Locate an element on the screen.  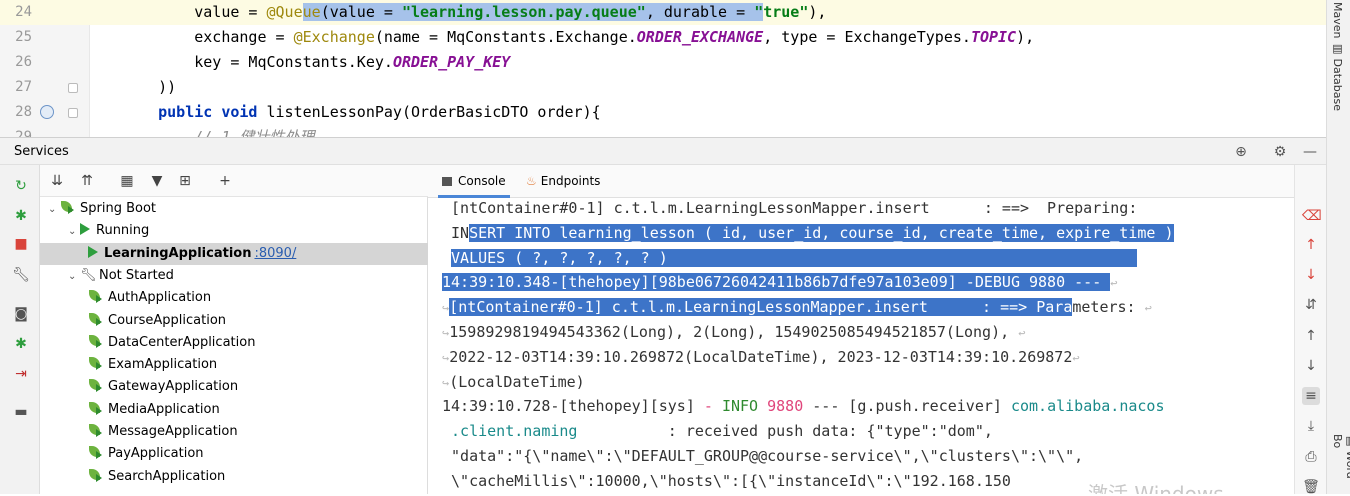
console-text: meters: is located at coordinates (1108, 307).